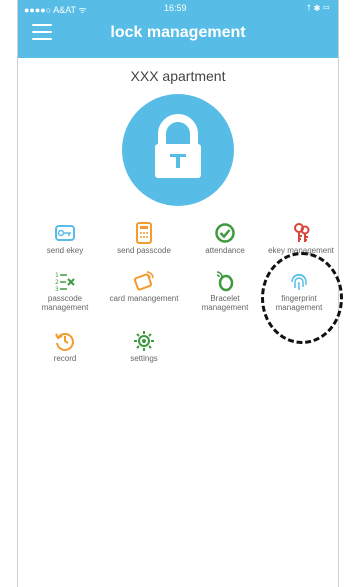  What do you see at coordinates (65, 250) in the screenshot?
I see `send-ekey-label: send ekey` at bounding box center [65, 250].